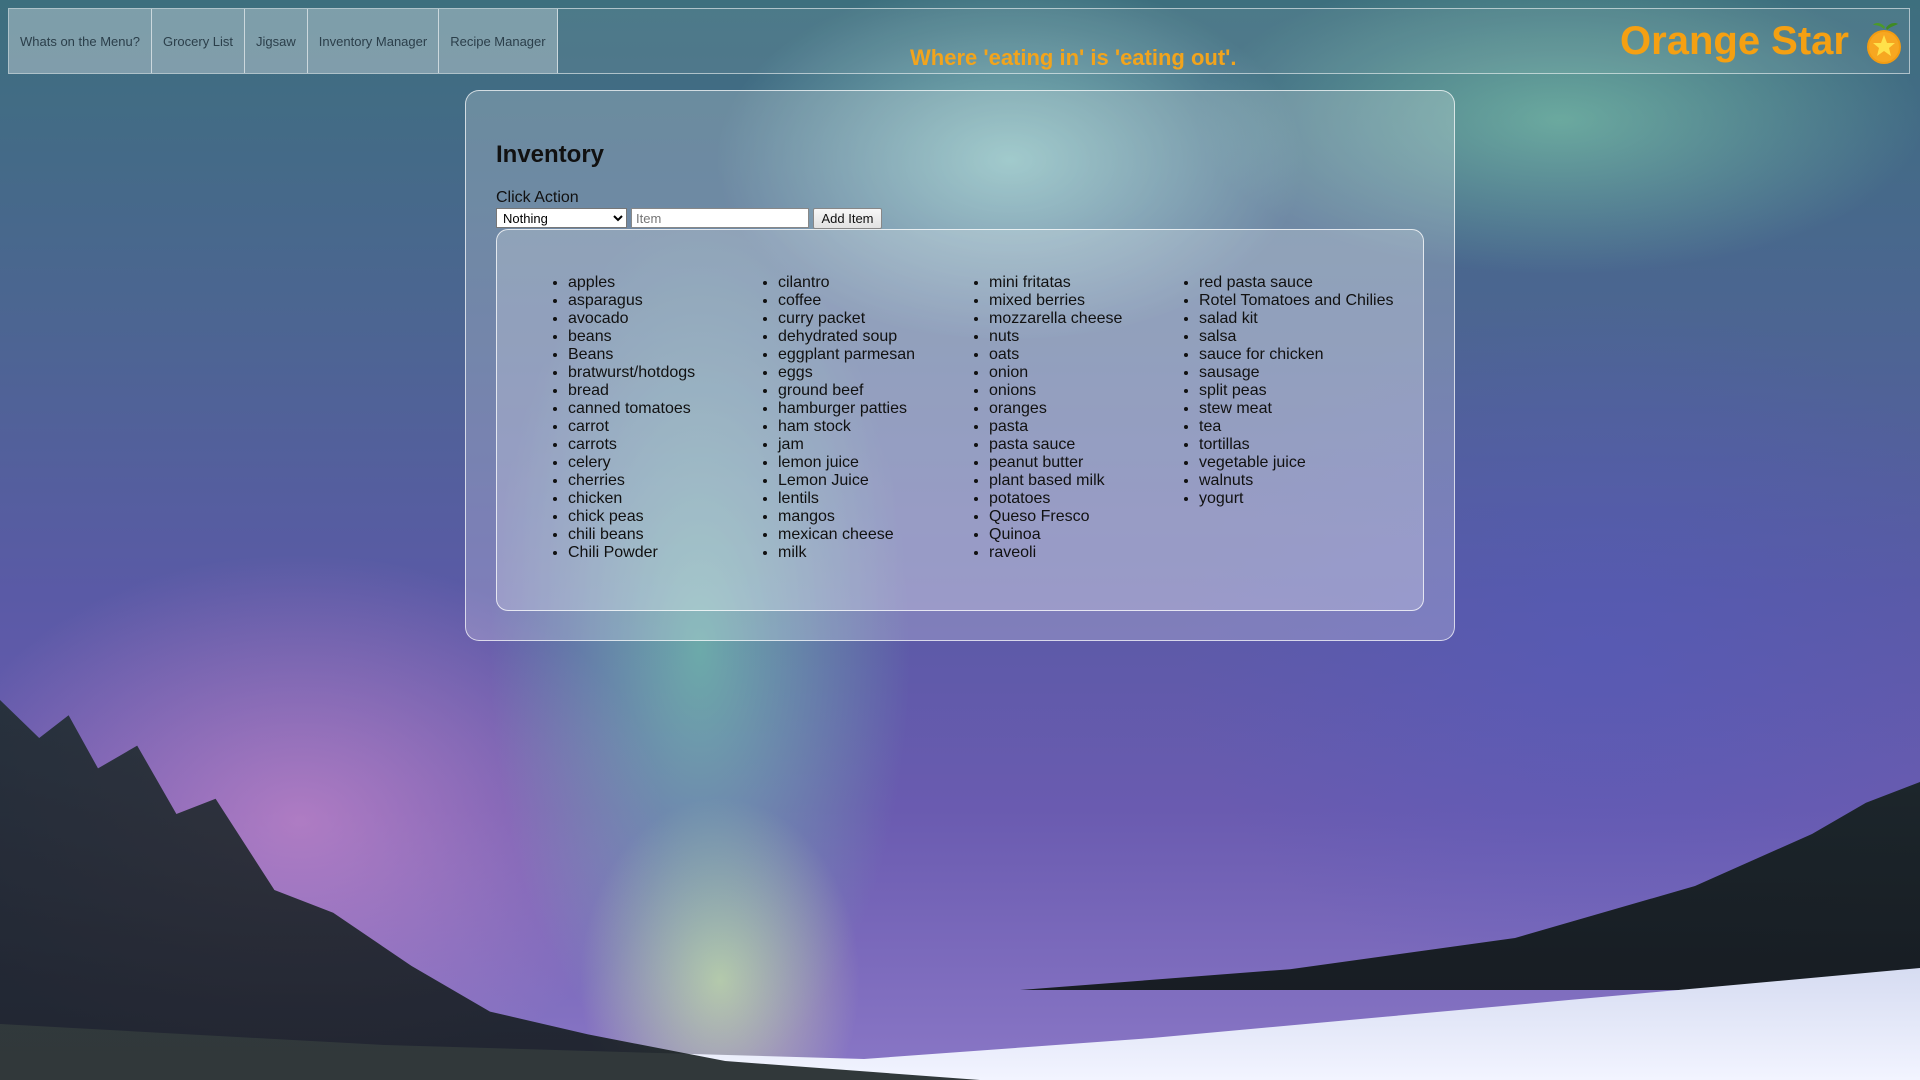 The image size is (1920, 1080). What do you see at coordinates (537, 197) in the screenshot?
I see `click-action-label: Click Action` at bounding box center [537, 197].